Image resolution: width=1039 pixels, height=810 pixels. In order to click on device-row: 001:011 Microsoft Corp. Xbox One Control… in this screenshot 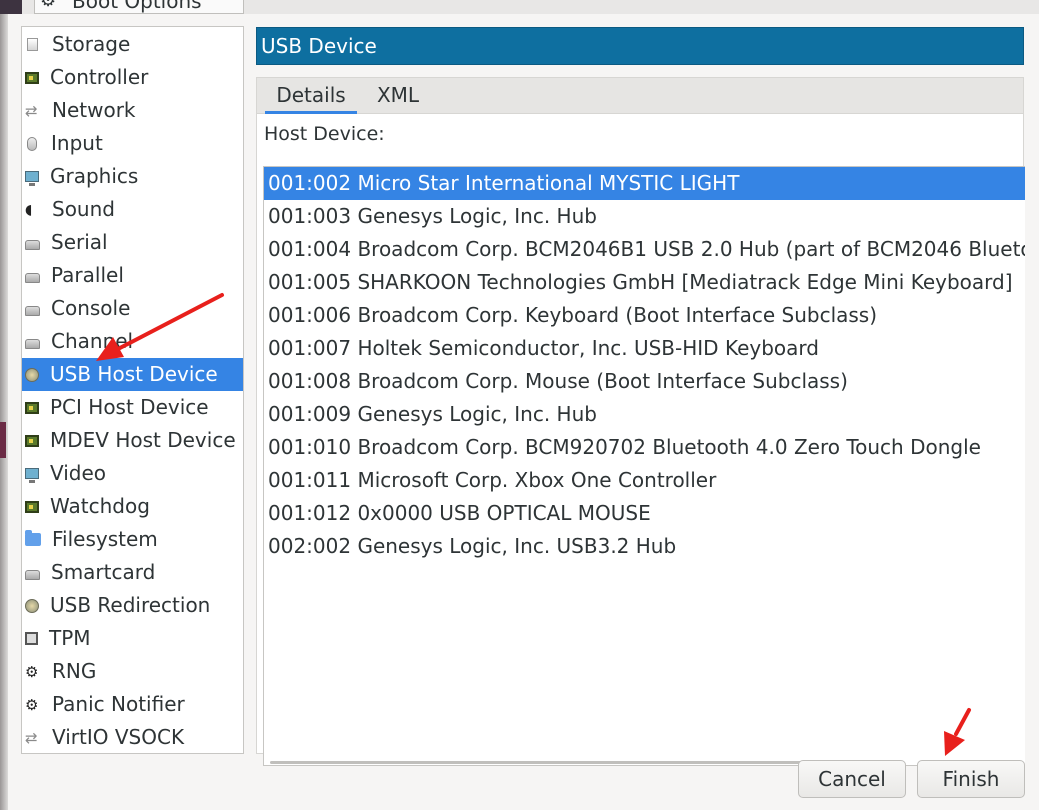, I will do `click(644, 480)`.